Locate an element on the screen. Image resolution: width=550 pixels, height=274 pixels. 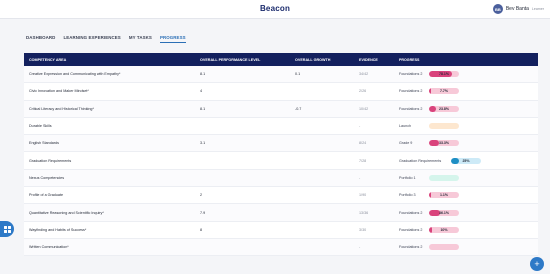
evidence-count: 8/24 is located at coordinates (363, 143).